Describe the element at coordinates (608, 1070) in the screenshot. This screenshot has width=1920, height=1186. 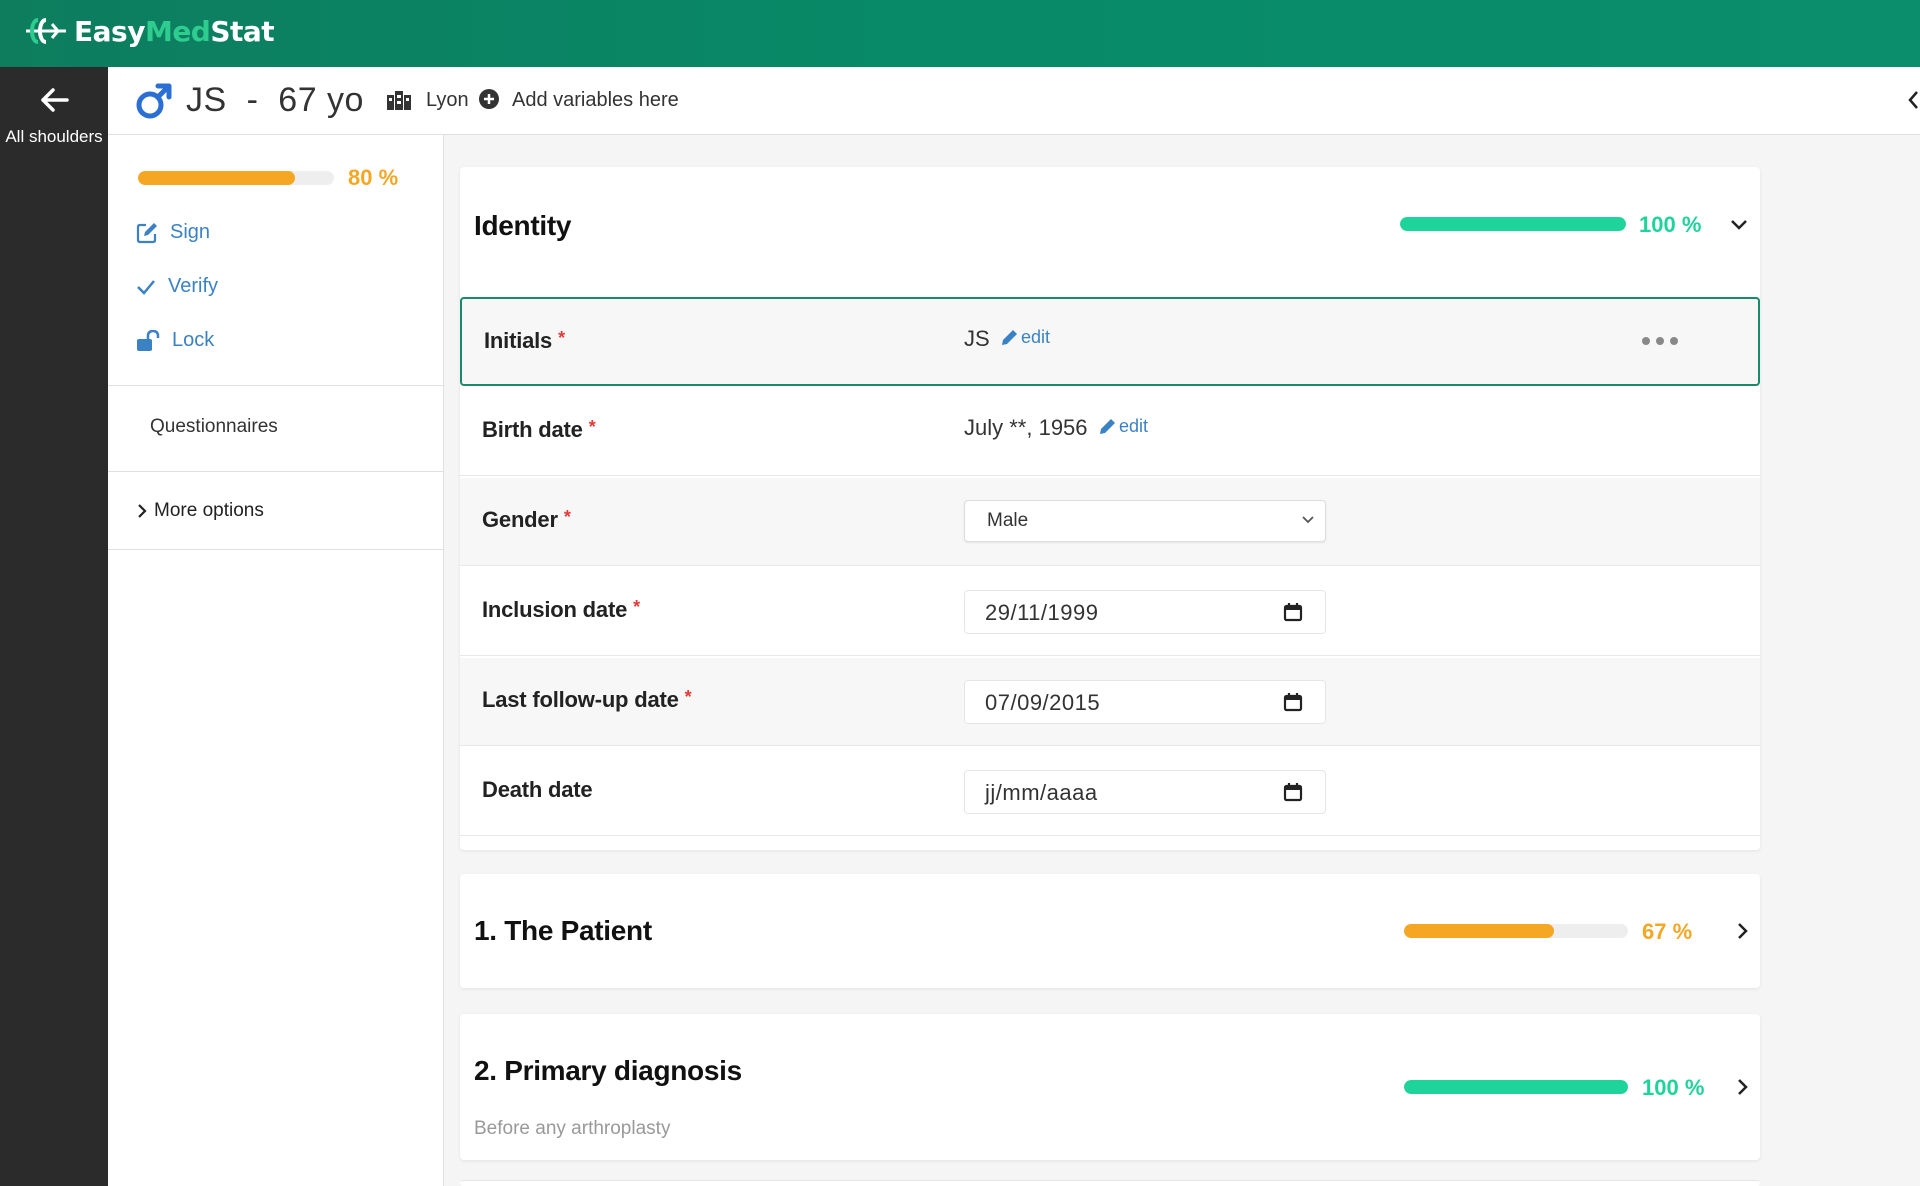
I see `section-title: 2. Primary diagnosis` at that location.